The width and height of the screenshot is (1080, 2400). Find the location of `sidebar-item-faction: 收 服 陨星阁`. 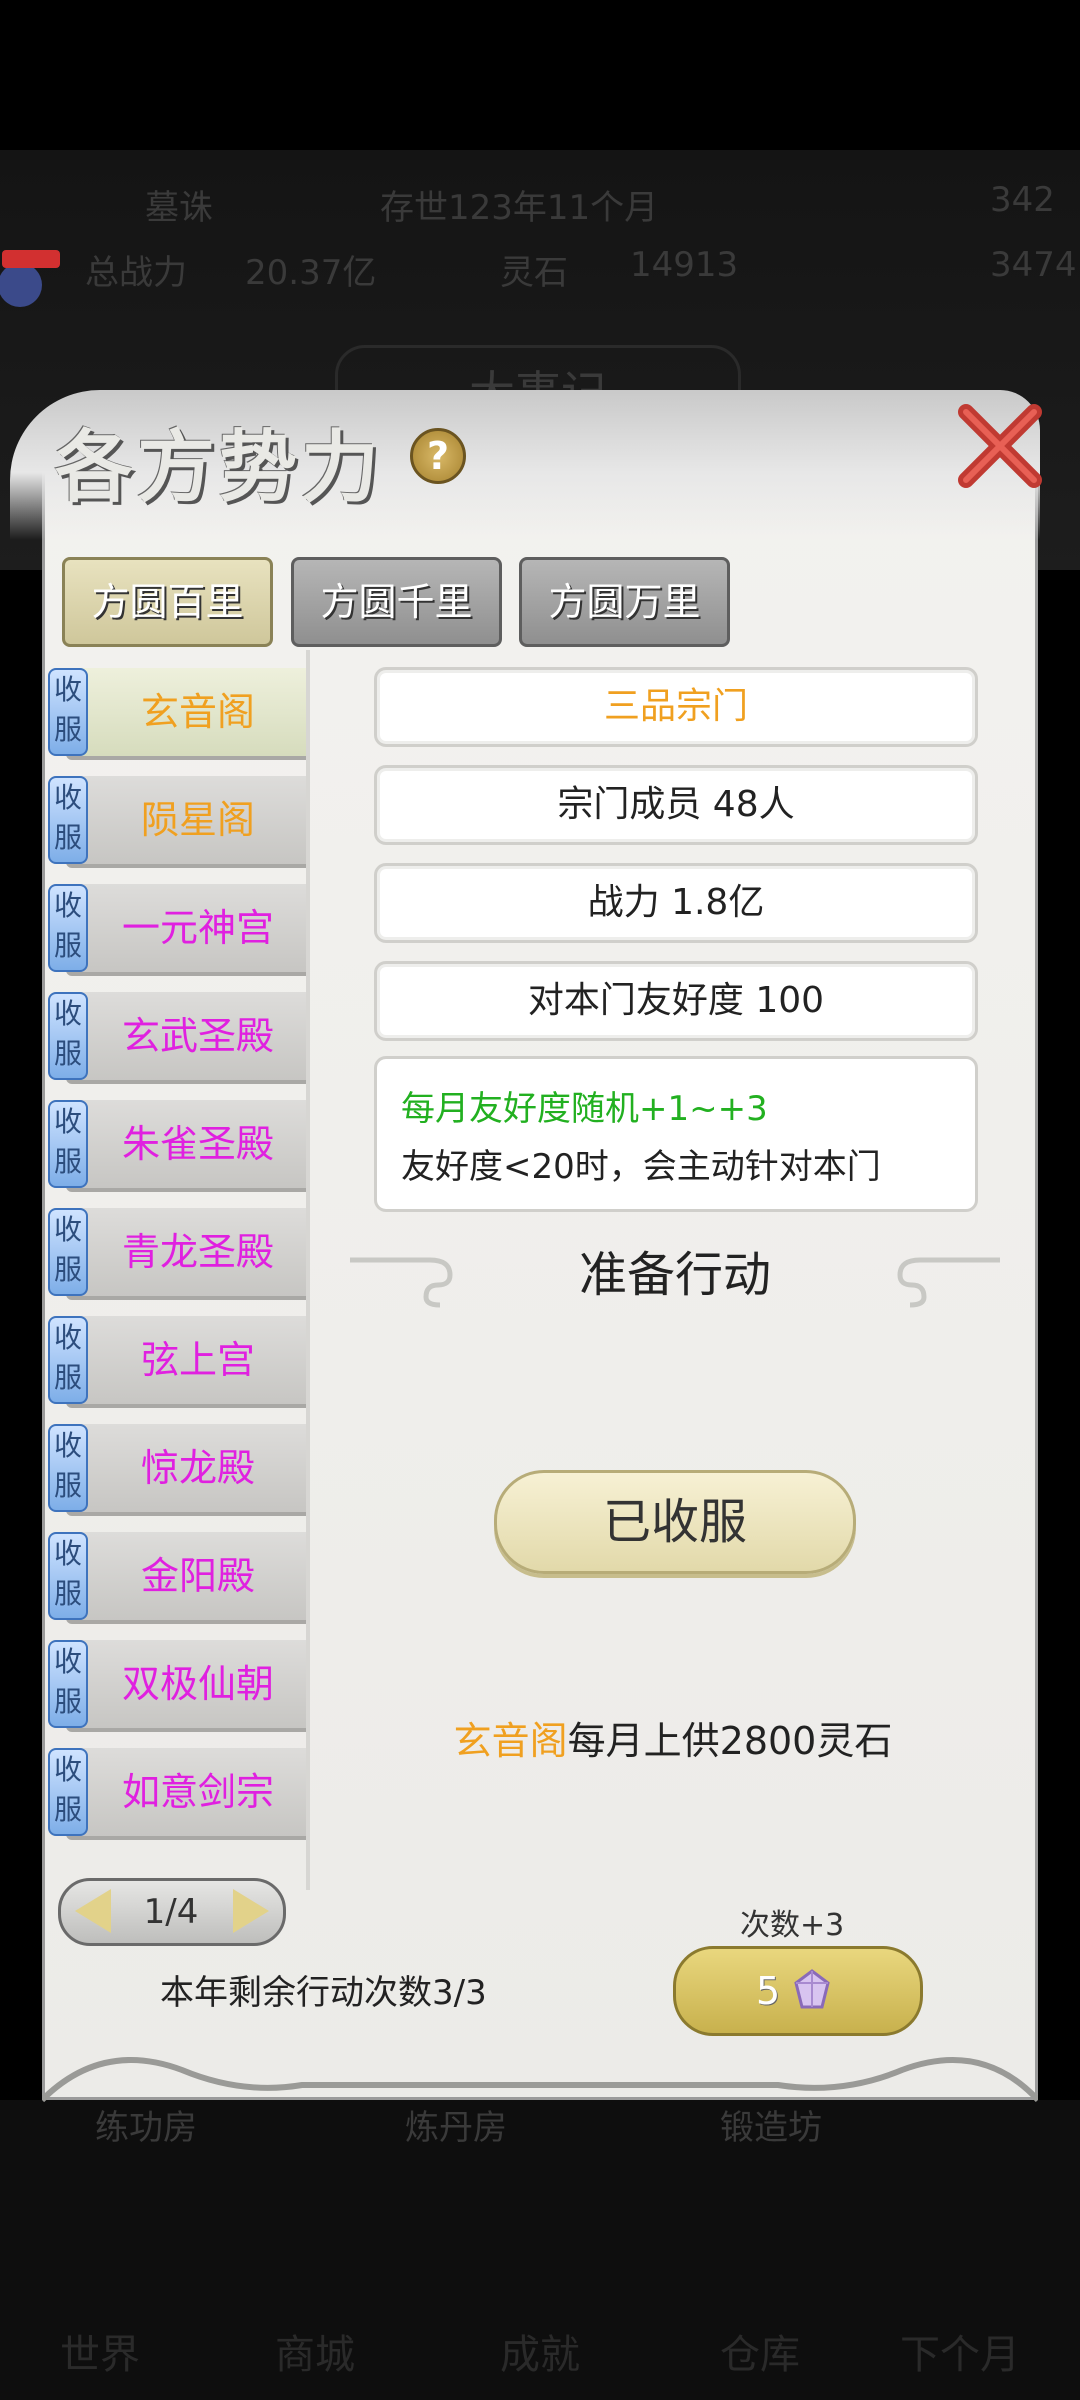

sidebar-item-faction: 收 服 陨星阁 is located at coordinates (178, 820).